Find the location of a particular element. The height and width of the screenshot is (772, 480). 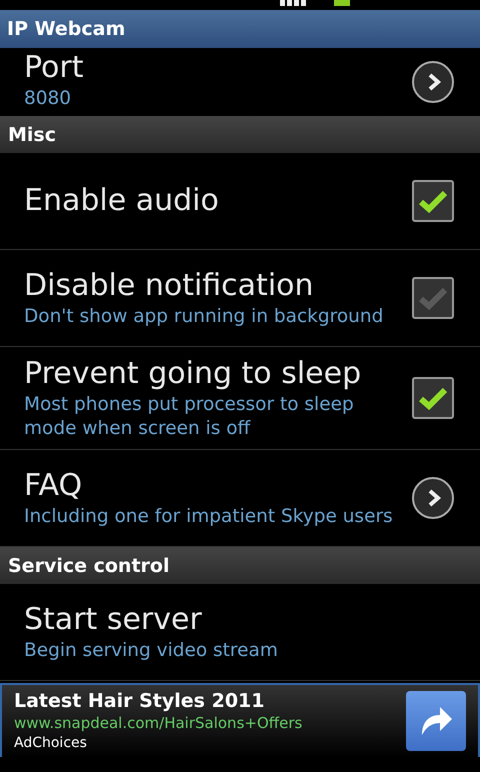

battery-icon is located at coordinates (342, 3).